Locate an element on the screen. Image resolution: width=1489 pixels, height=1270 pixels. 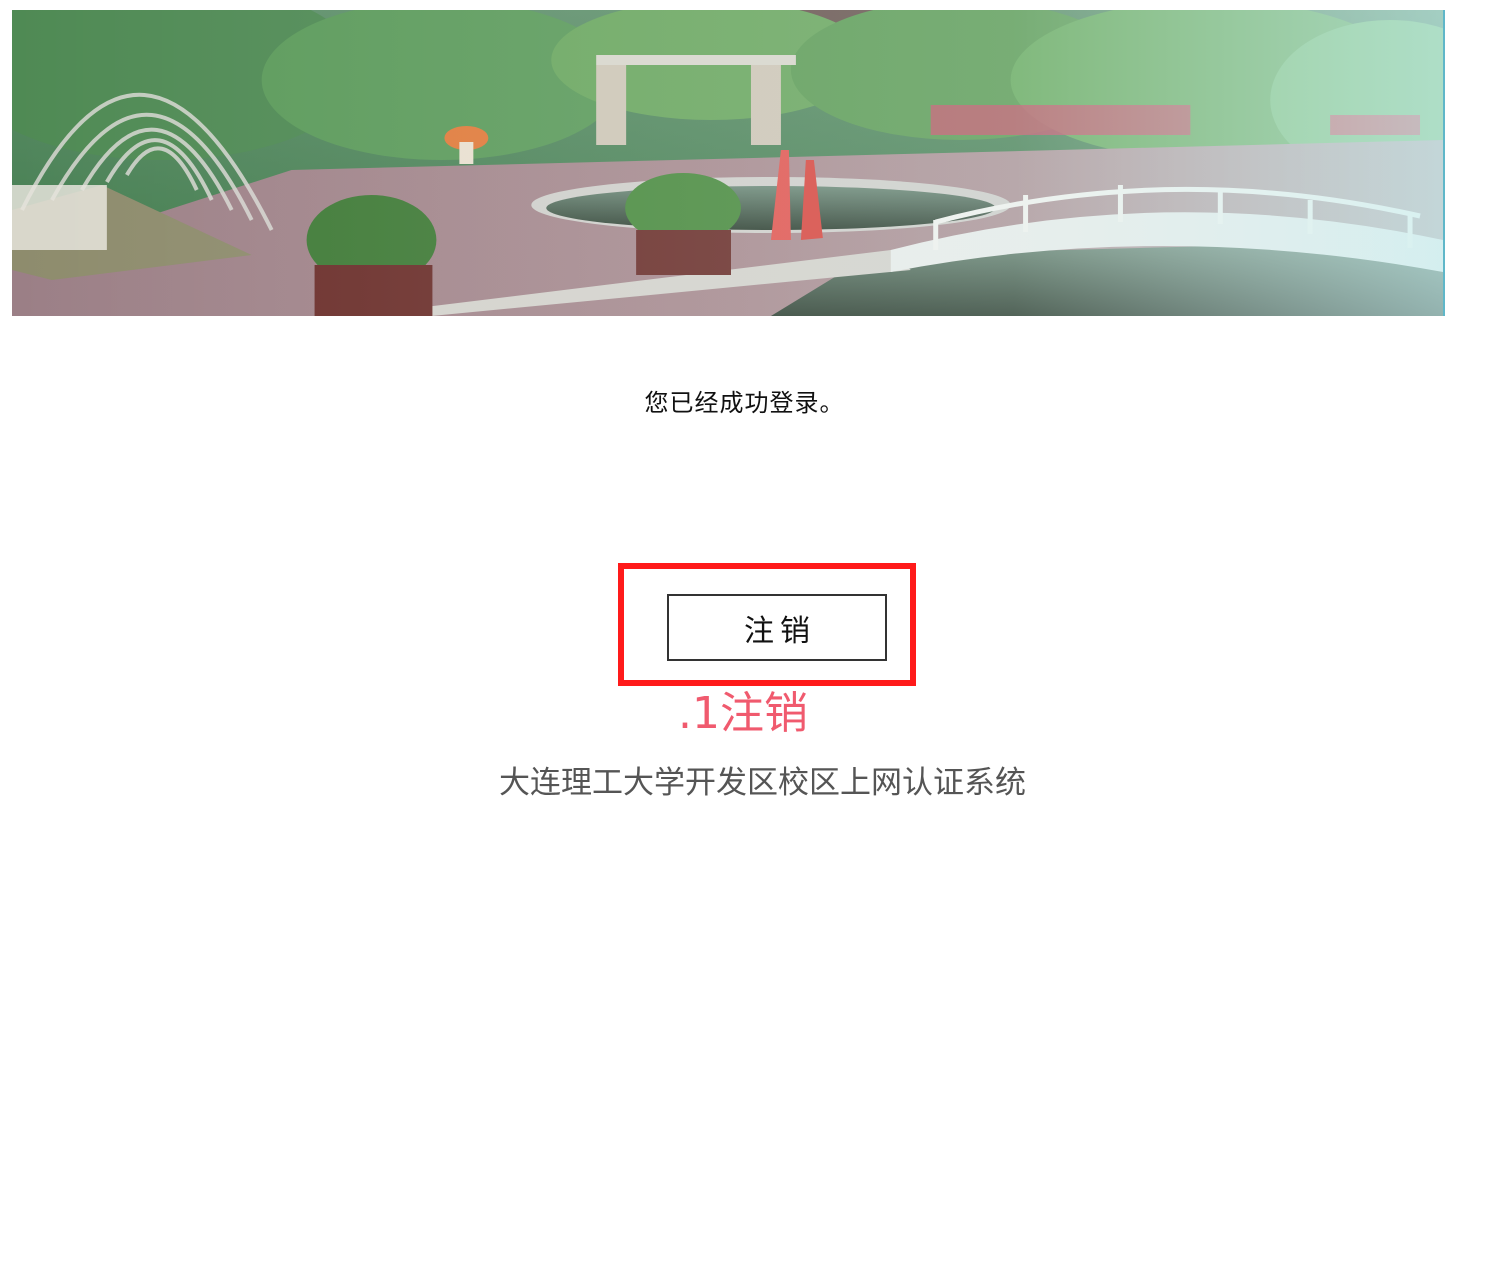
logout-button: 注销 is located at coordinates (777, 627).